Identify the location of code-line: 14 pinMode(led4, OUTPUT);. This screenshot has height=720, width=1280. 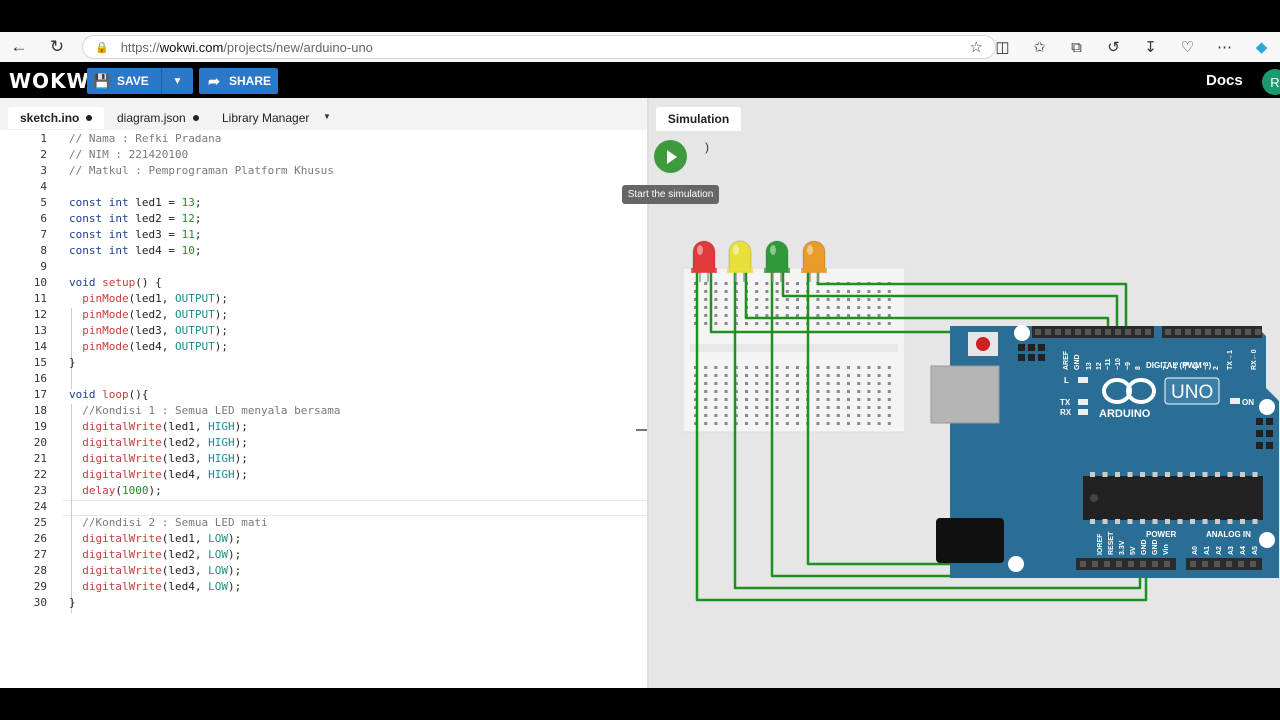
(318, 347).